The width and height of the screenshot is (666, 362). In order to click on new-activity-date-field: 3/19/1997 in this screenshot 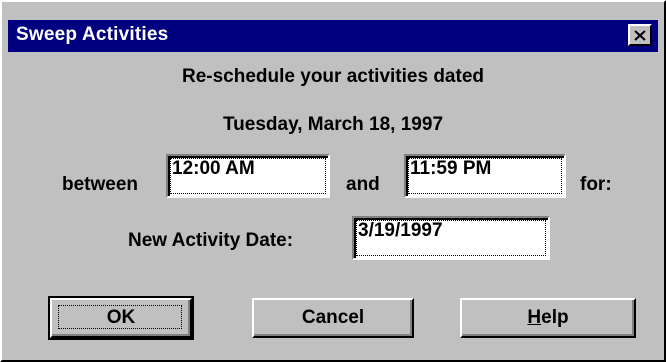, I will do `click(451, 238)`.